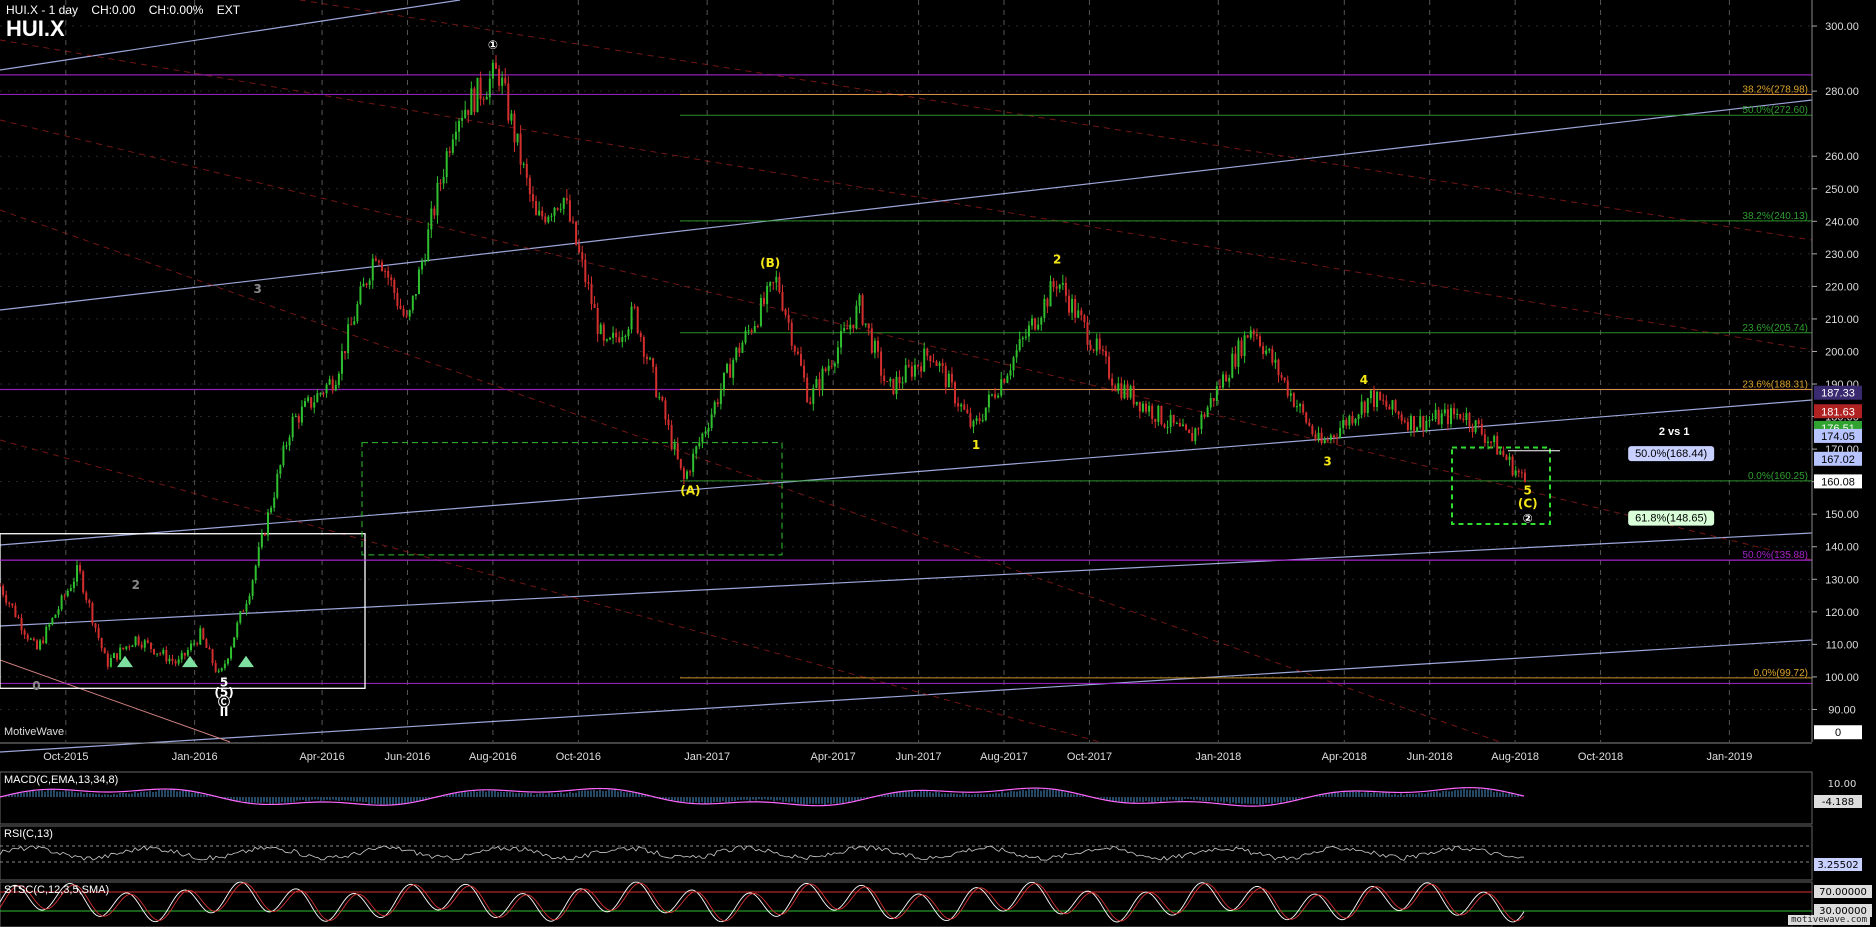  I want to click on date-tick-label: Jun-2018, so click(1430, 757).